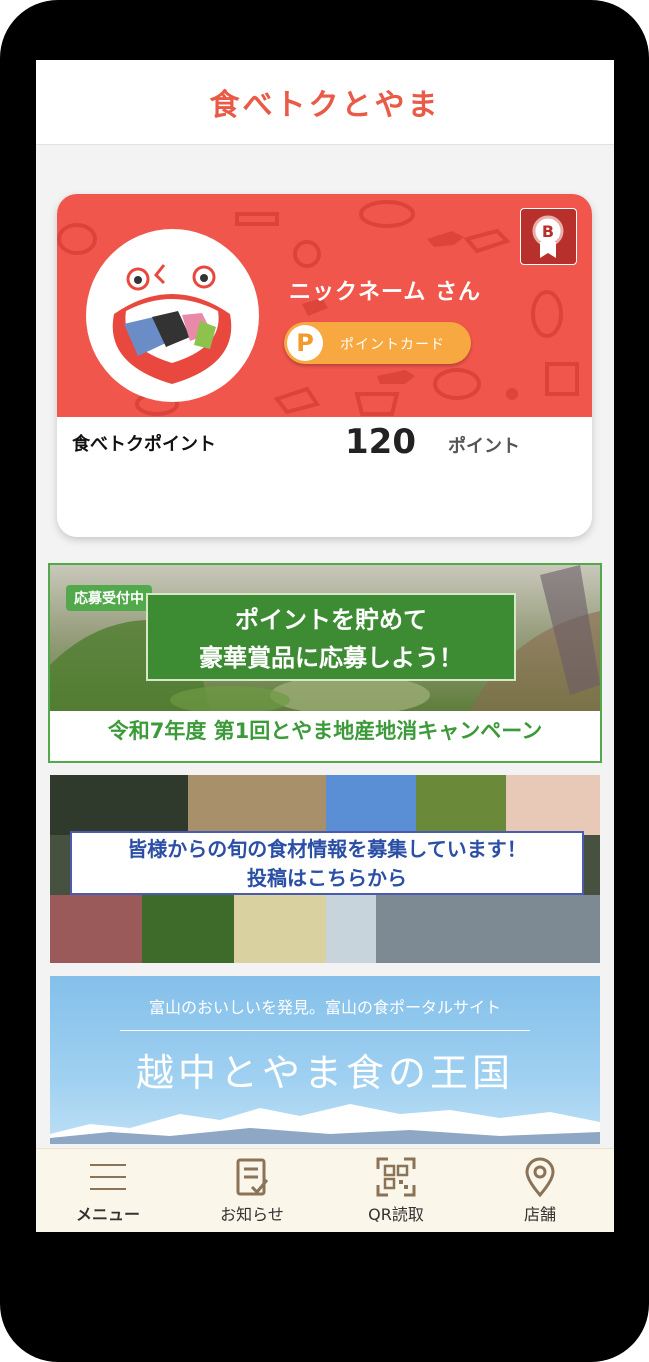 This screenshot has height=1362, width=649. I want to click on mascot-icon, so click(172, 324).